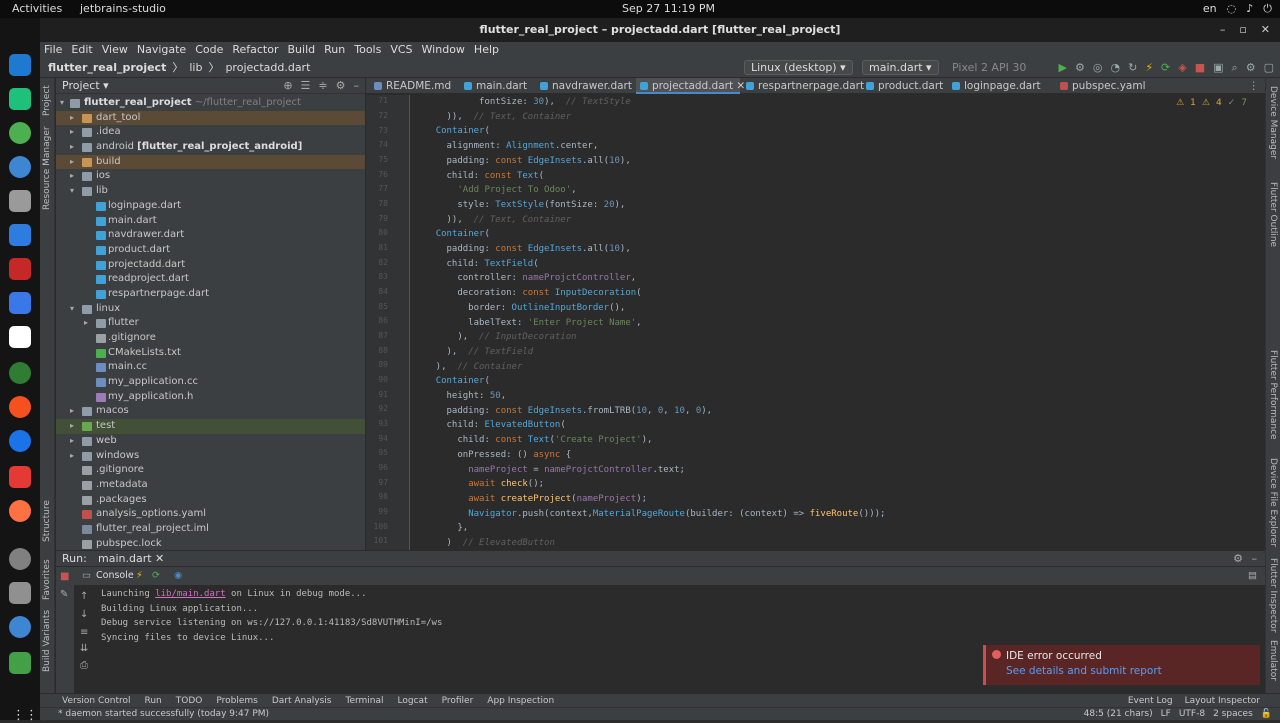  I want to click on thunderbird-icon, so click(20, 441).